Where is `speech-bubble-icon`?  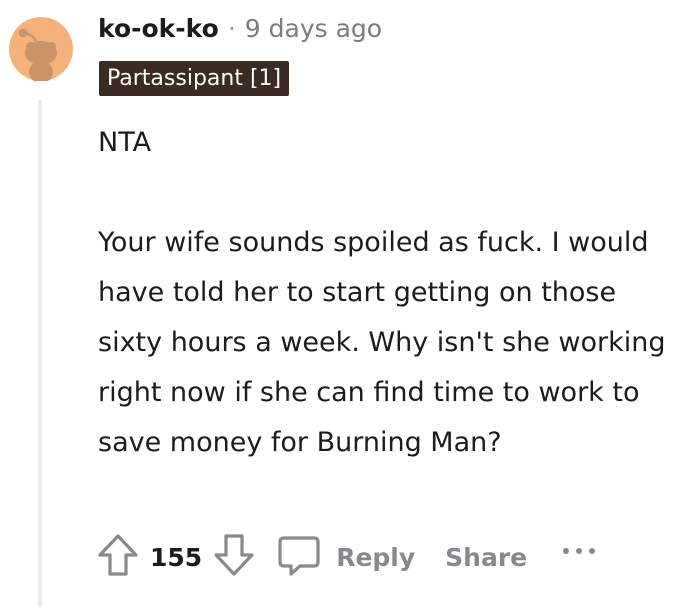
speech-bubble-icon is located at coordinates (299, 557).